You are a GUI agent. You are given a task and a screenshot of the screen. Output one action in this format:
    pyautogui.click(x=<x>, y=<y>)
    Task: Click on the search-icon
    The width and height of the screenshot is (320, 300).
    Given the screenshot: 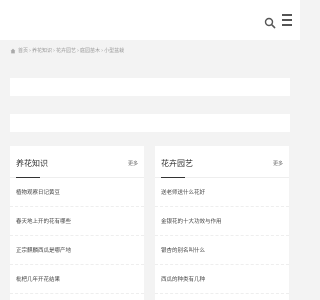 What is the action you would take?
    pyautogui.click(x=270, y=21)
    